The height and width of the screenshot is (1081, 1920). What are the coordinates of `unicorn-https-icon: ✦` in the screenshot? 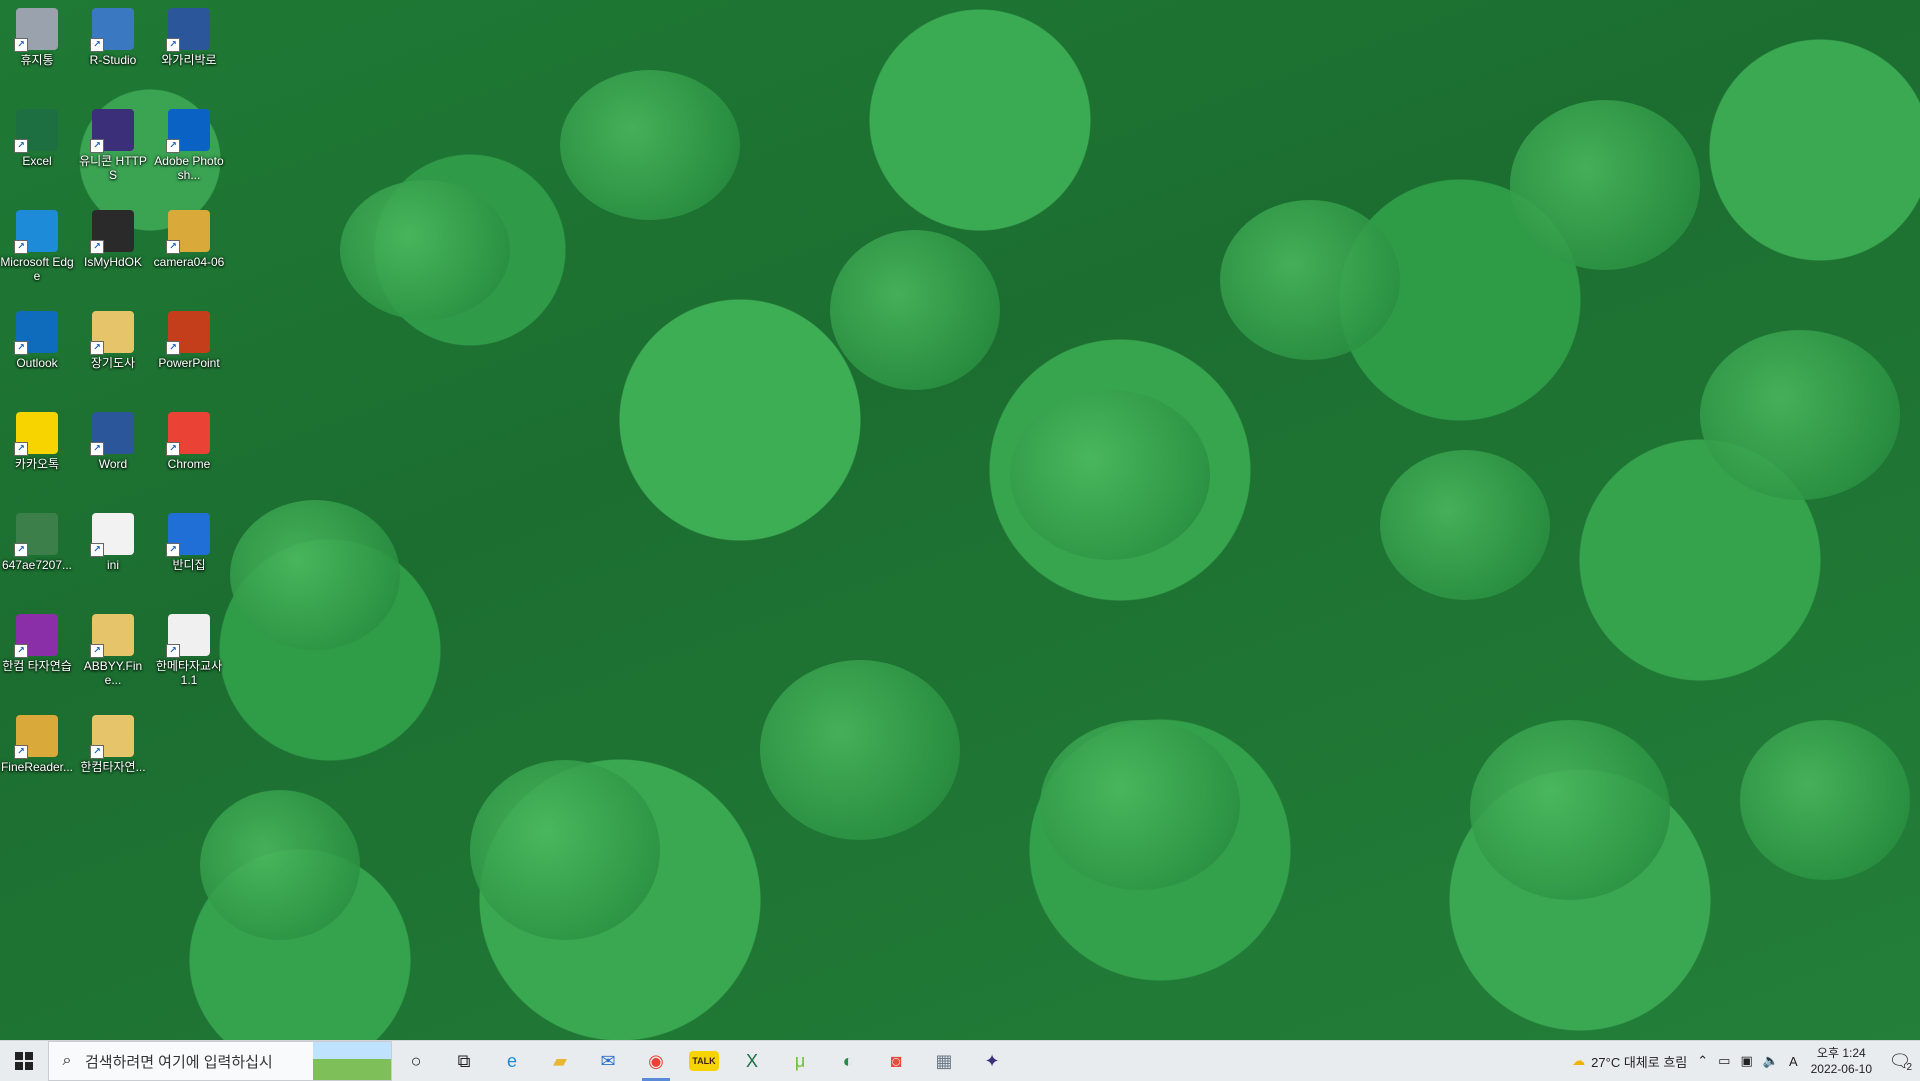 It's located at (992, 1060).